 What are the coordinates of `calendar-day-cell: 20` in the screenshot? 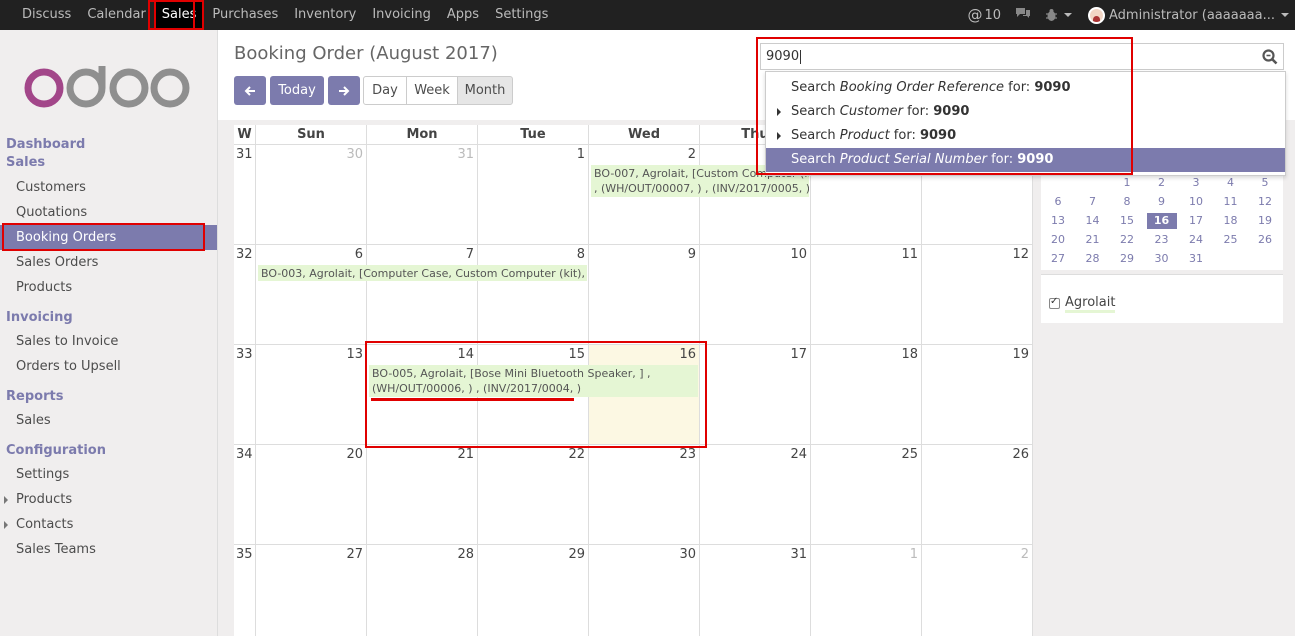 It's located at (311, 495).